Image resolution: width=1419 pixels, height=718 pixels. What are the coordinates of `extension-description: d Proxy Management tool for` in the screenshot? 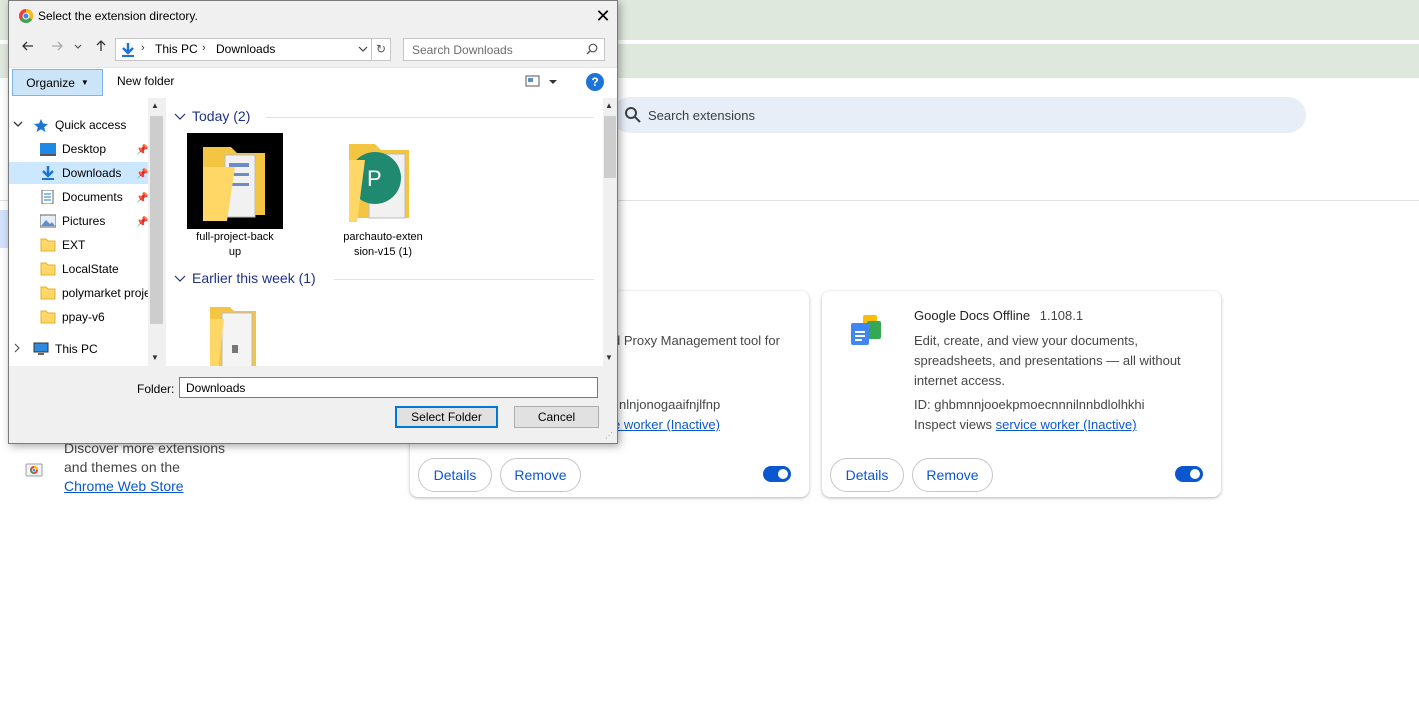 It's located at (696, 340).